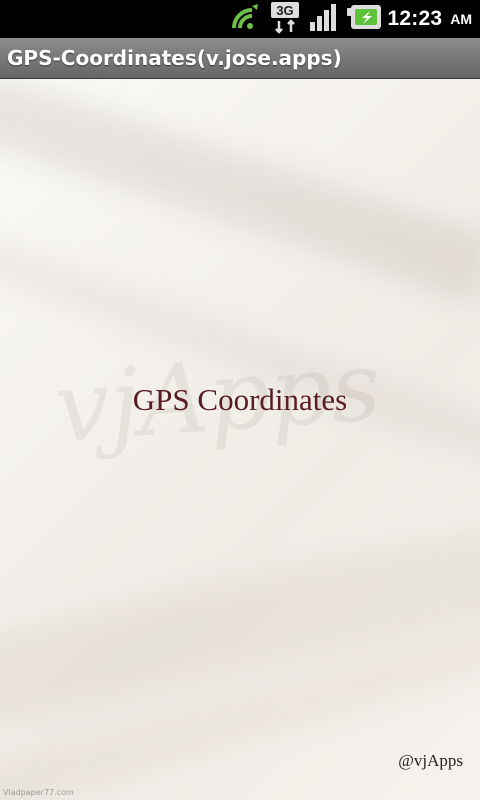  What do you see at coordinates (324, 19) in the screenshot?
I see `signal-icon` at bounding box center [324, 19].